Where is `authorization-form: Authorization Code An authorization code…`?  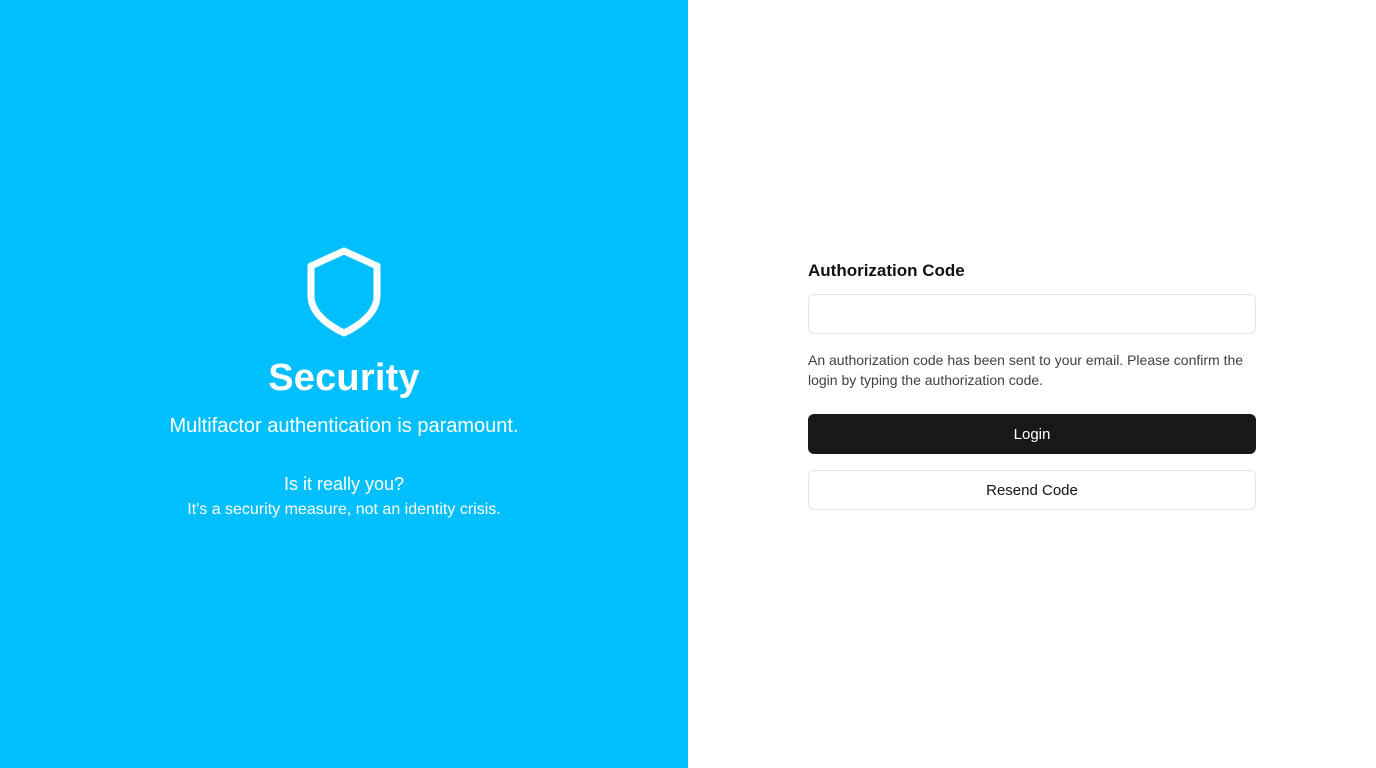 authorization-form: Authorization Code An authorization code… is located at coordinates (1032, 385).